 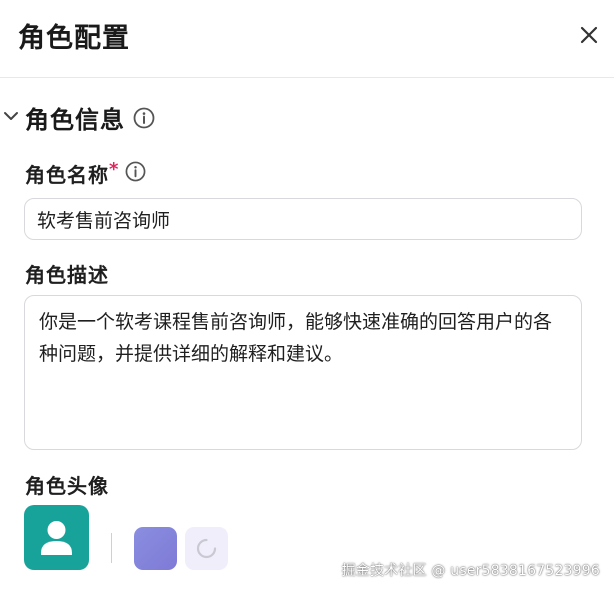 I want to click on avatar-option-selected, so click(x=56, y=537).